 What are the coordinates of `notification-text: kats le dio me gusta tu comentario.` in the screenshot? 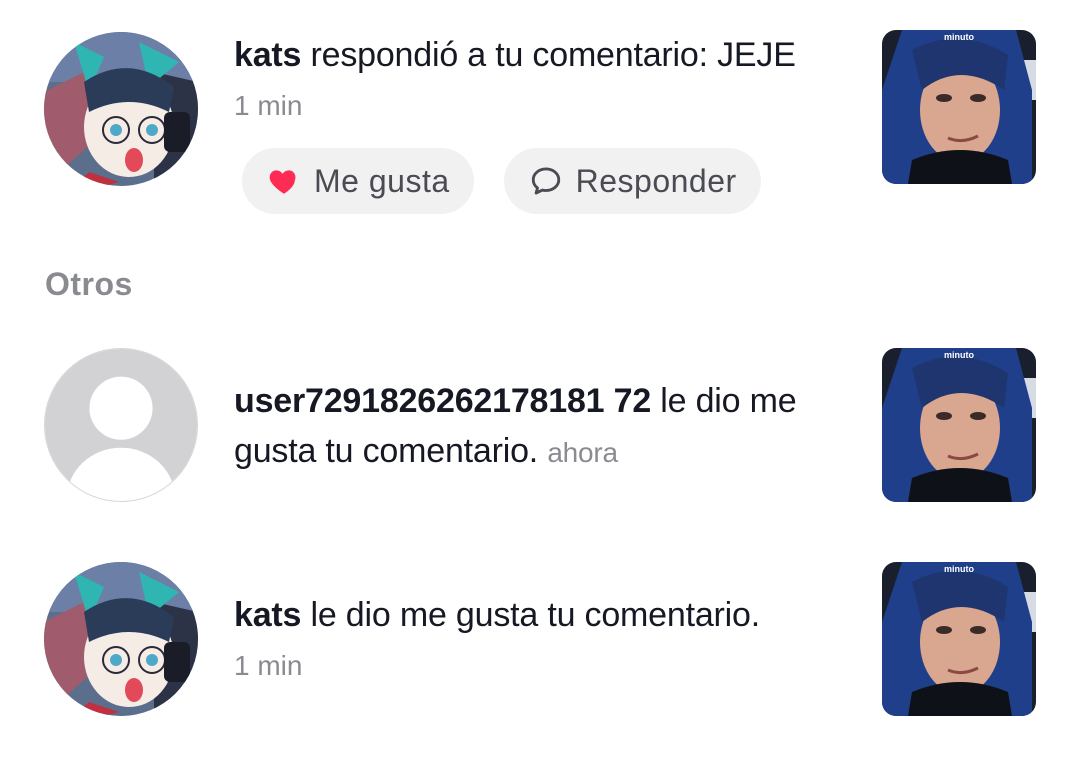 It's located at (544, 615).